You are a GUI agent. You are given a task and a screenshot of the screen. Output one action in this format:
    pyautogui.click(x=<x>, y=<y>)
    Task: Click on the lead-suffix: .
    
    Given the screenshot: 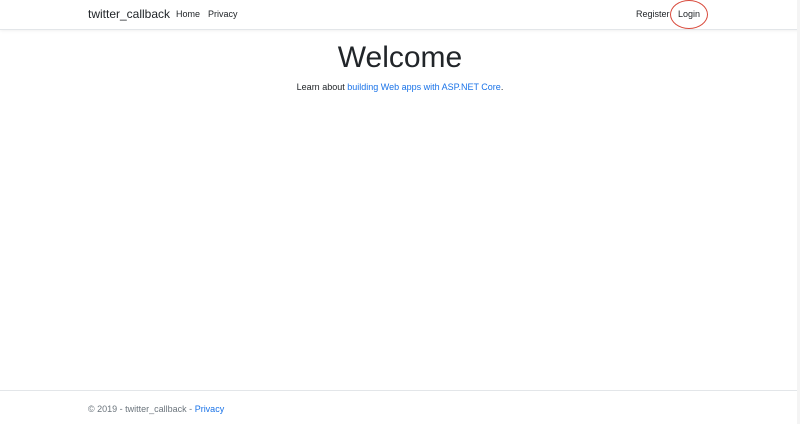 What is the action you would take?
    pyautogui.click(x=502, y=87)
    